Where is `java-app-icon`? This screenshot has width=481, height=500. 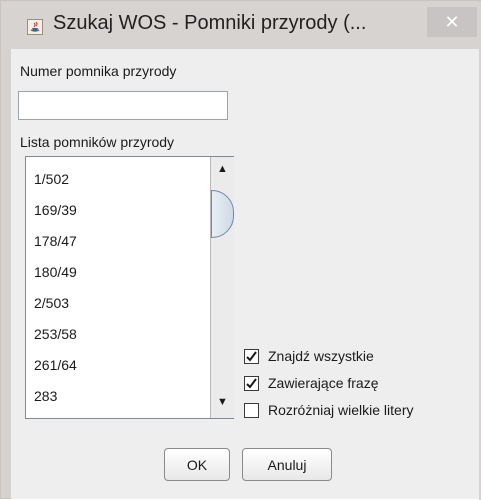
java-app-icon is located at coordinates (35, 27).